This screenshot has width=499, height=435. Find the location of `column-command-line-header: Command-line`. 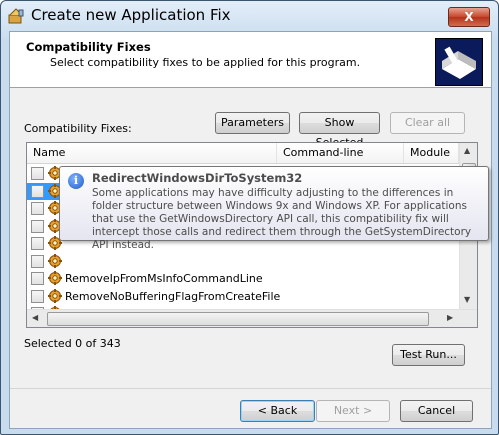

column-command-line-header: Command-line is located at coordinates (340, 153).